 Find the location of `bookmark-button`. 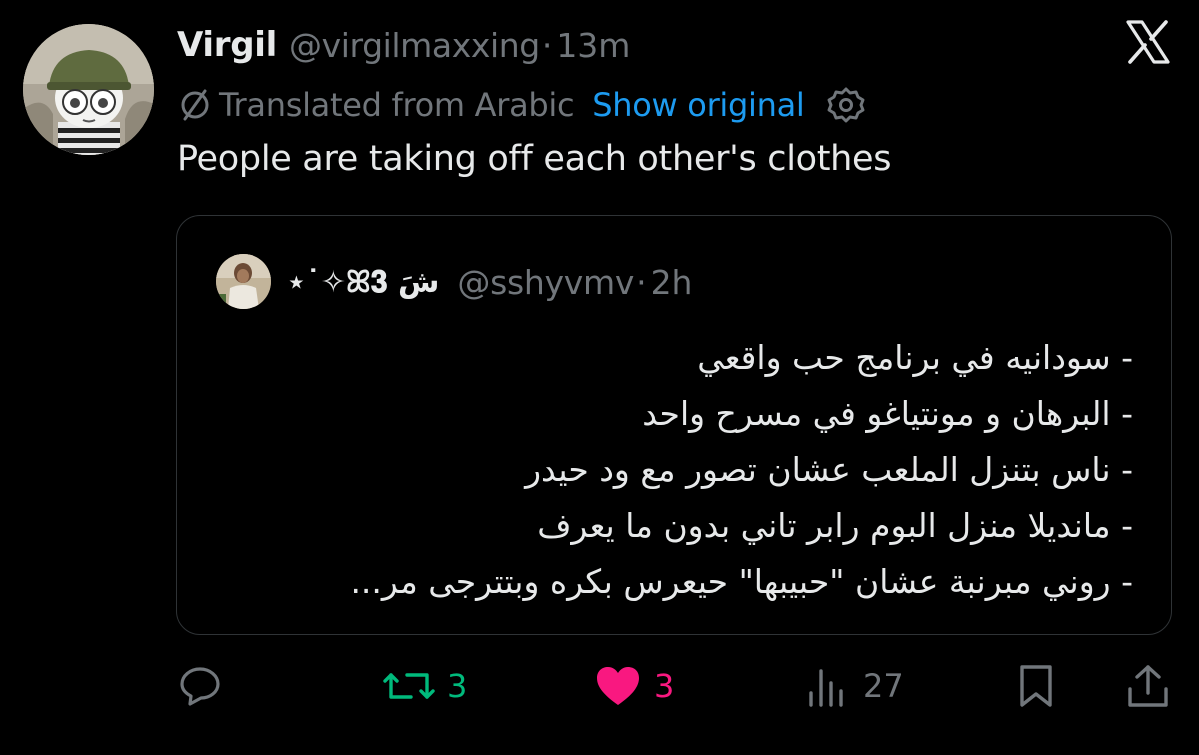

bookmark-button is located at coordinates (1036, 686).